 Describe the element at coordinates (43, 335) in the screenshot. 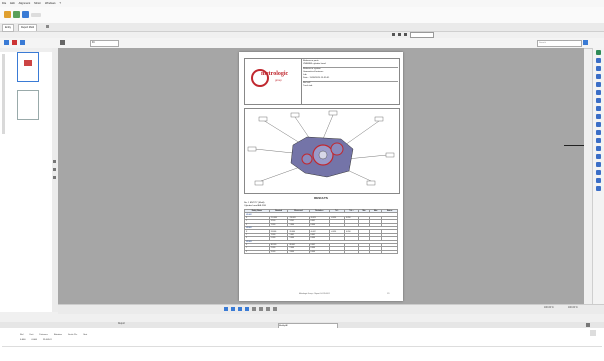

I see `col-header: Distance` at that location.